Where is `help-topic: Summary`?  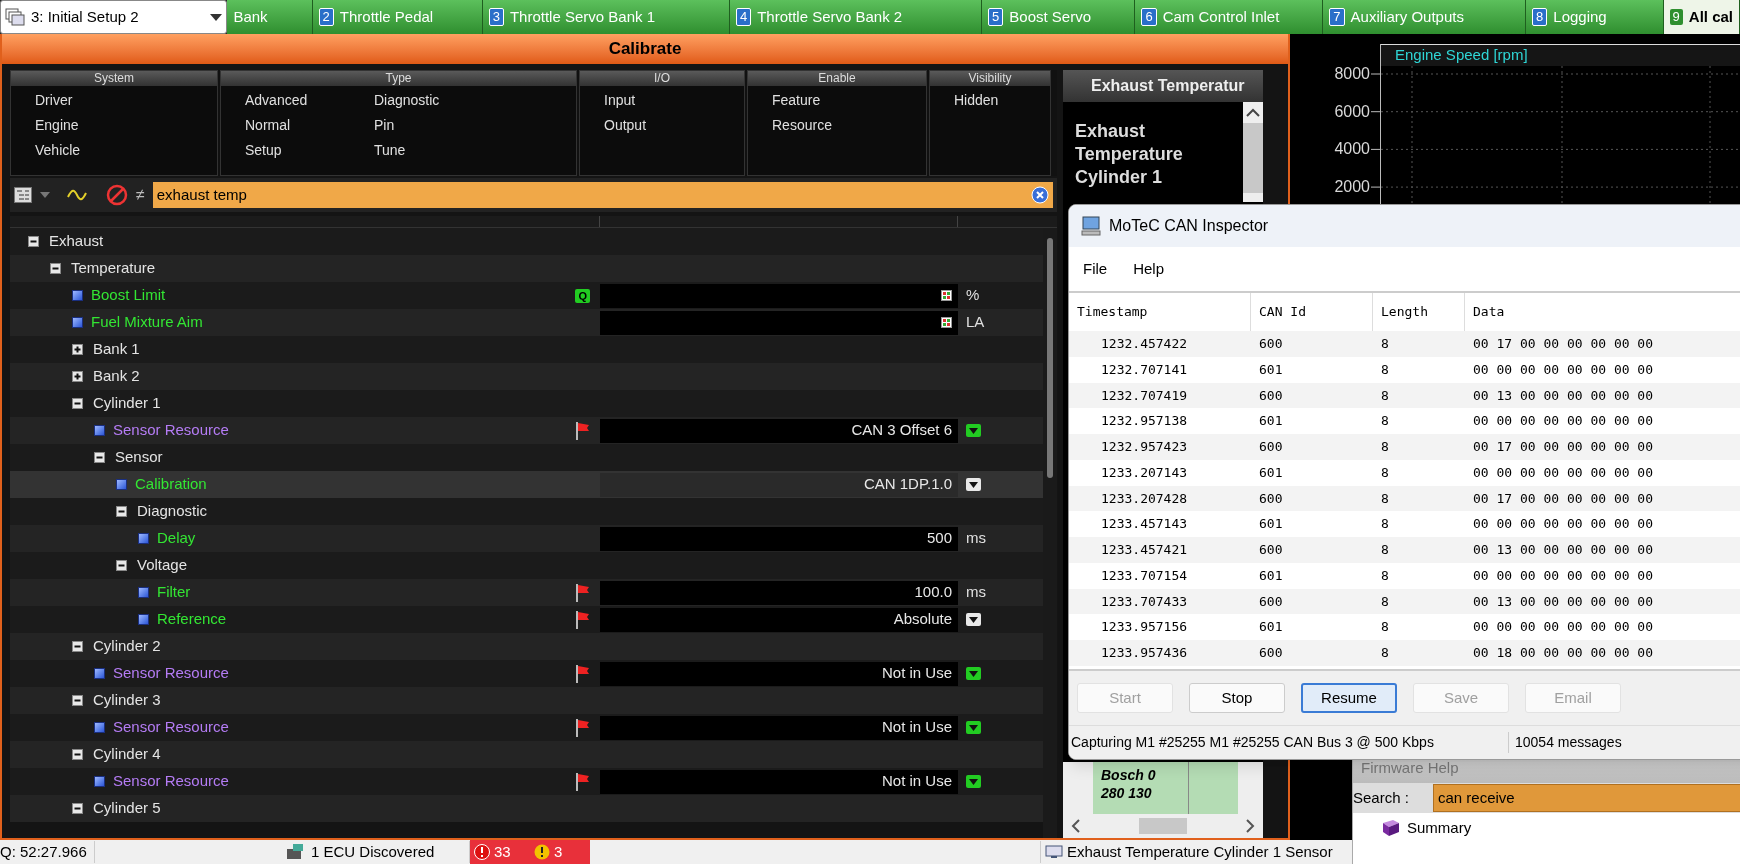
help-topic: Summary is located at coordinates (1439, 828).